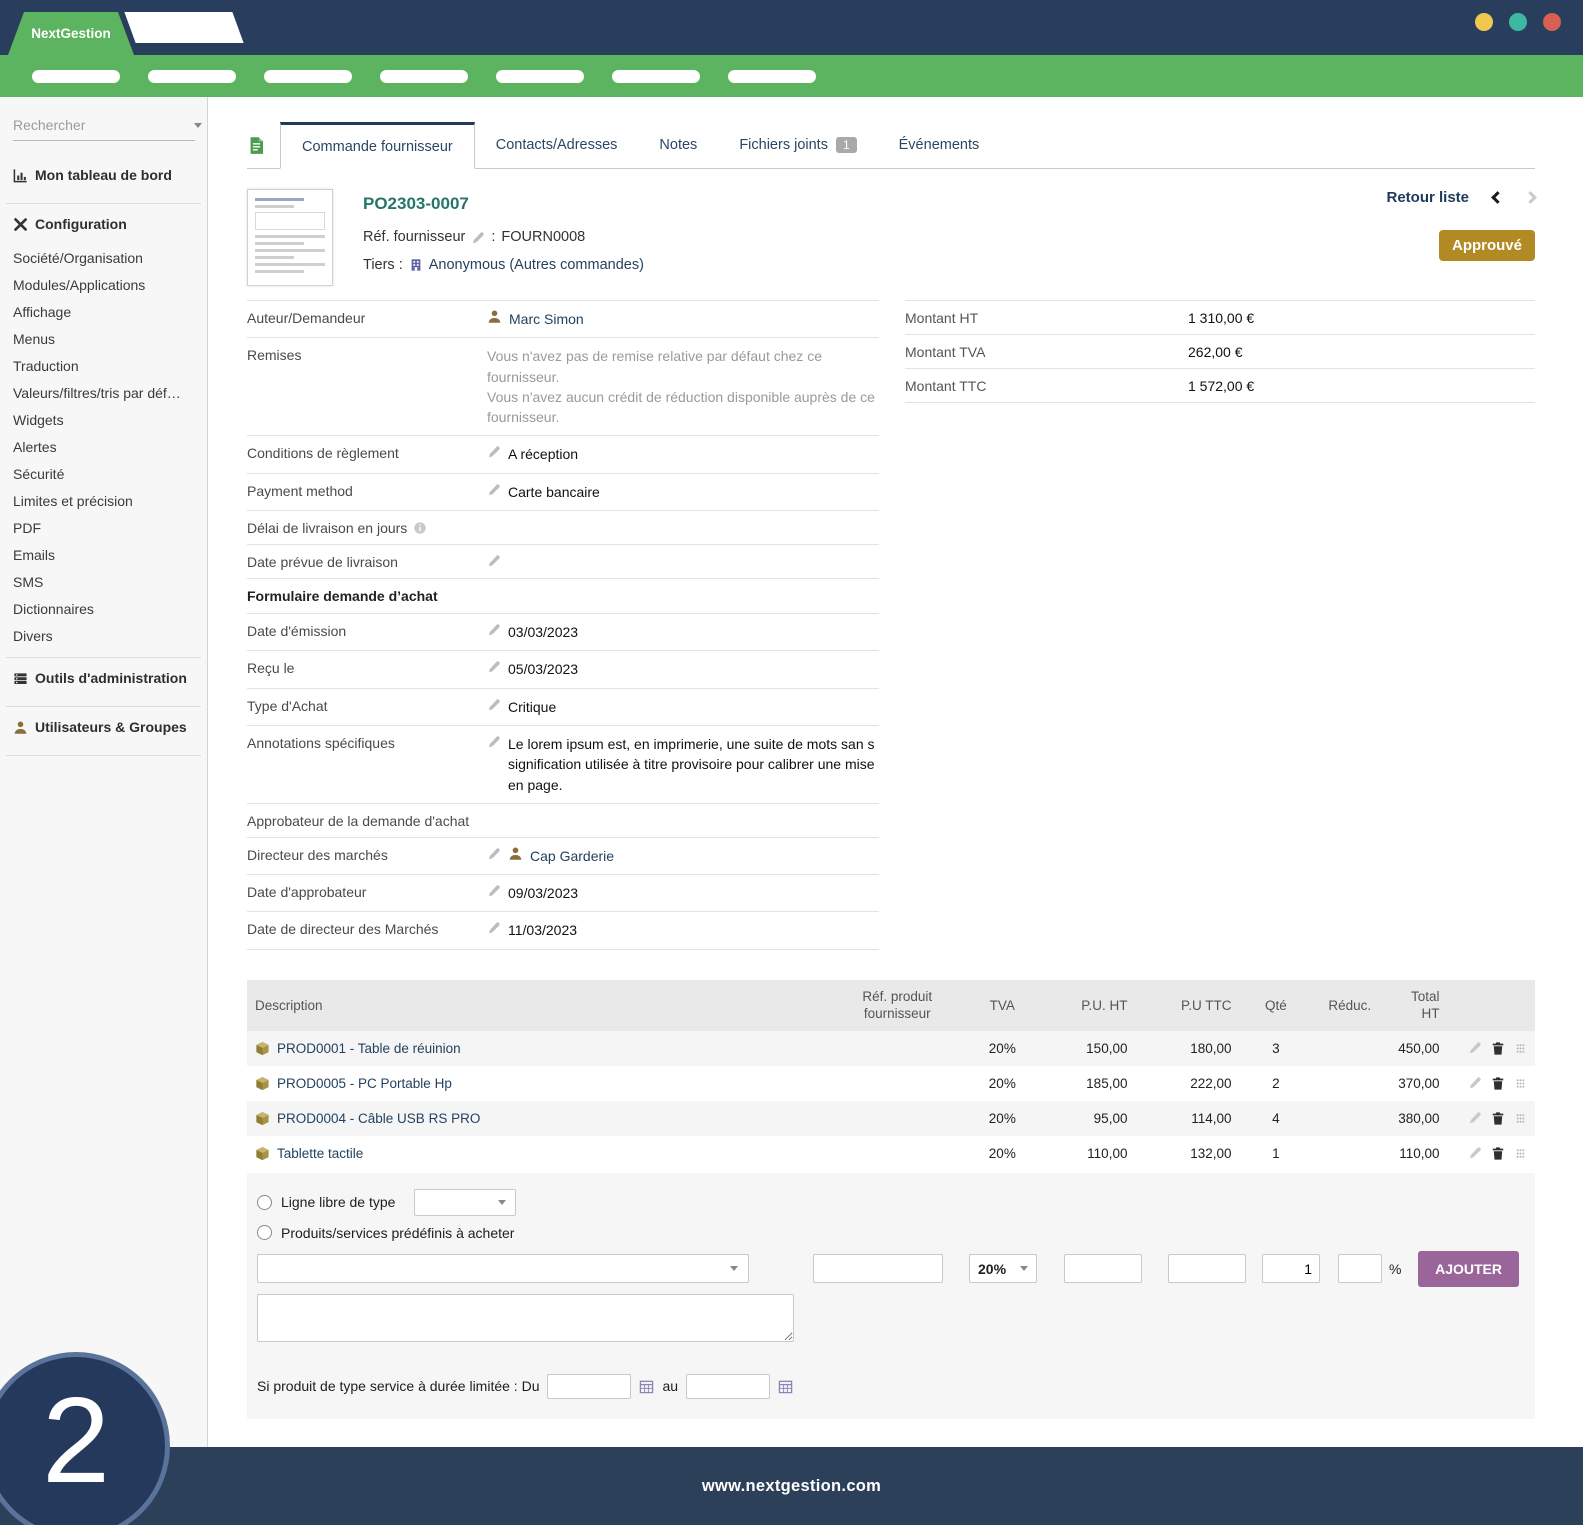 The height and width of the screenshot is (1525, 1583). Describe the element at coordinates (1349, 1153) in the screenshot. I see `cell-reduc` at that location.